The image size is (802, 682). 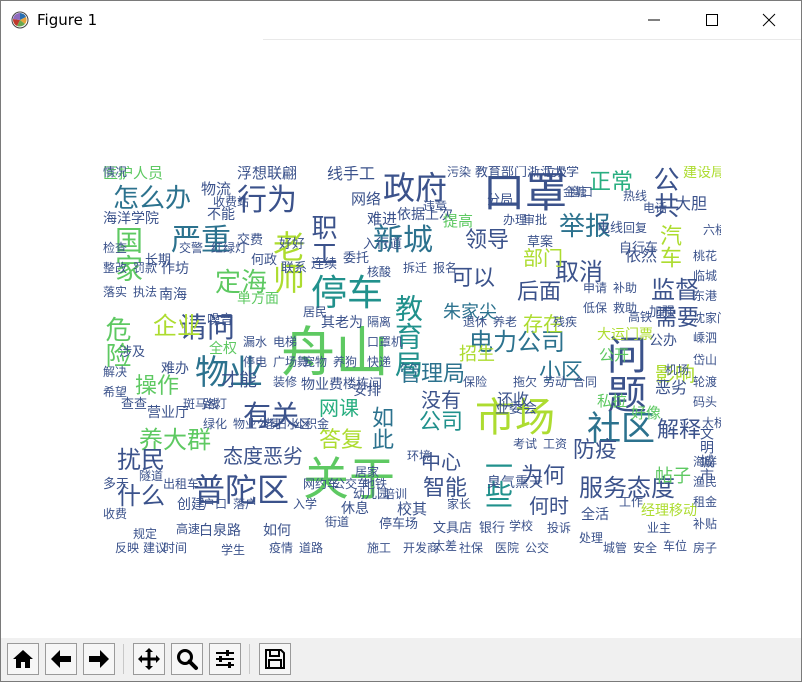 What do you see at coordinates (115, 392) in the screenshot?
I see `word-cloud-word: 希望` at bounding box center [115, 392].